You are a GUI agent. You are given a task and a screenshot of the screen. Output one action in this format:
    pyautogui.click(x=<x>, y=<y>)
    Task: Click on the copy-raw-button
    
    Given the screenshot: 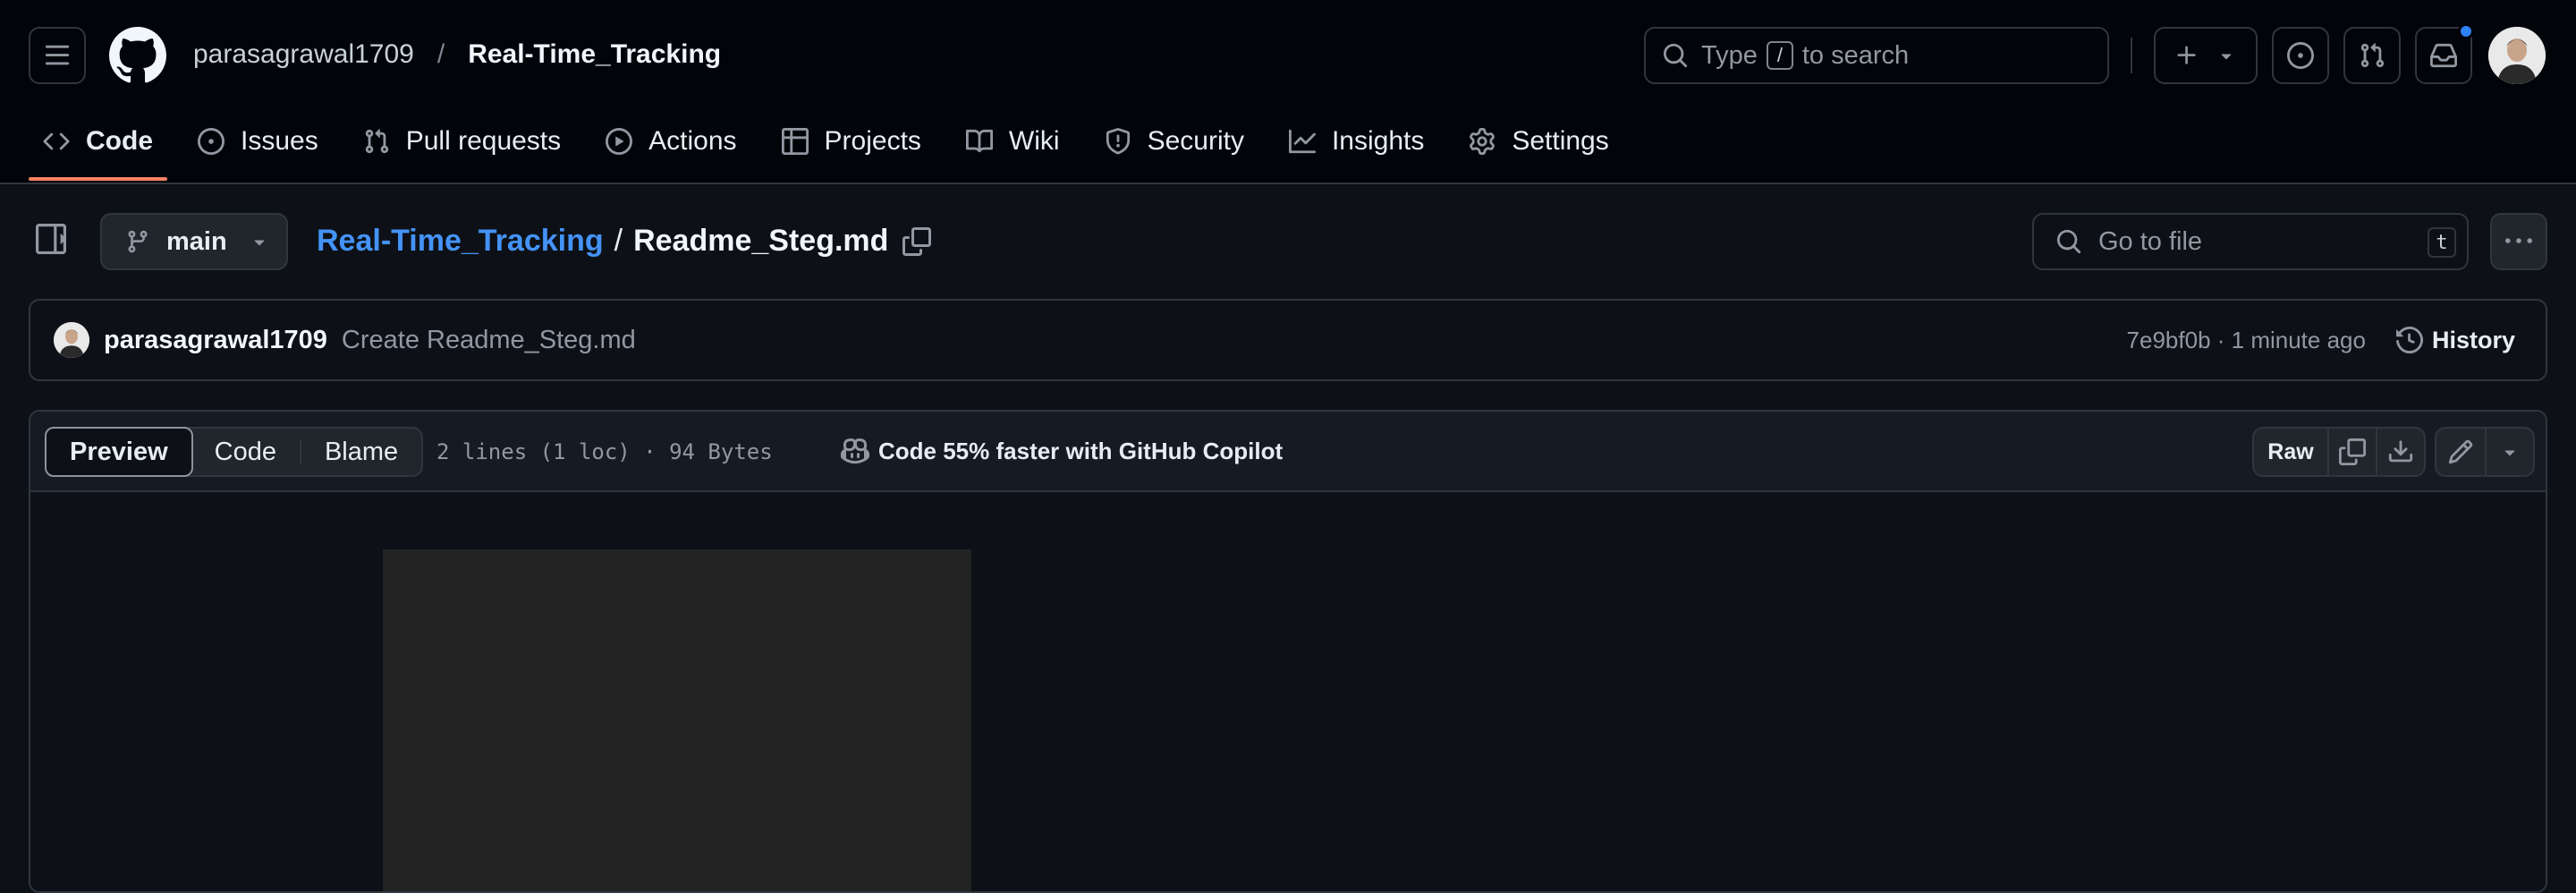 What is the action you would take?
    pyautogui.click(x=2351, y=452)
    